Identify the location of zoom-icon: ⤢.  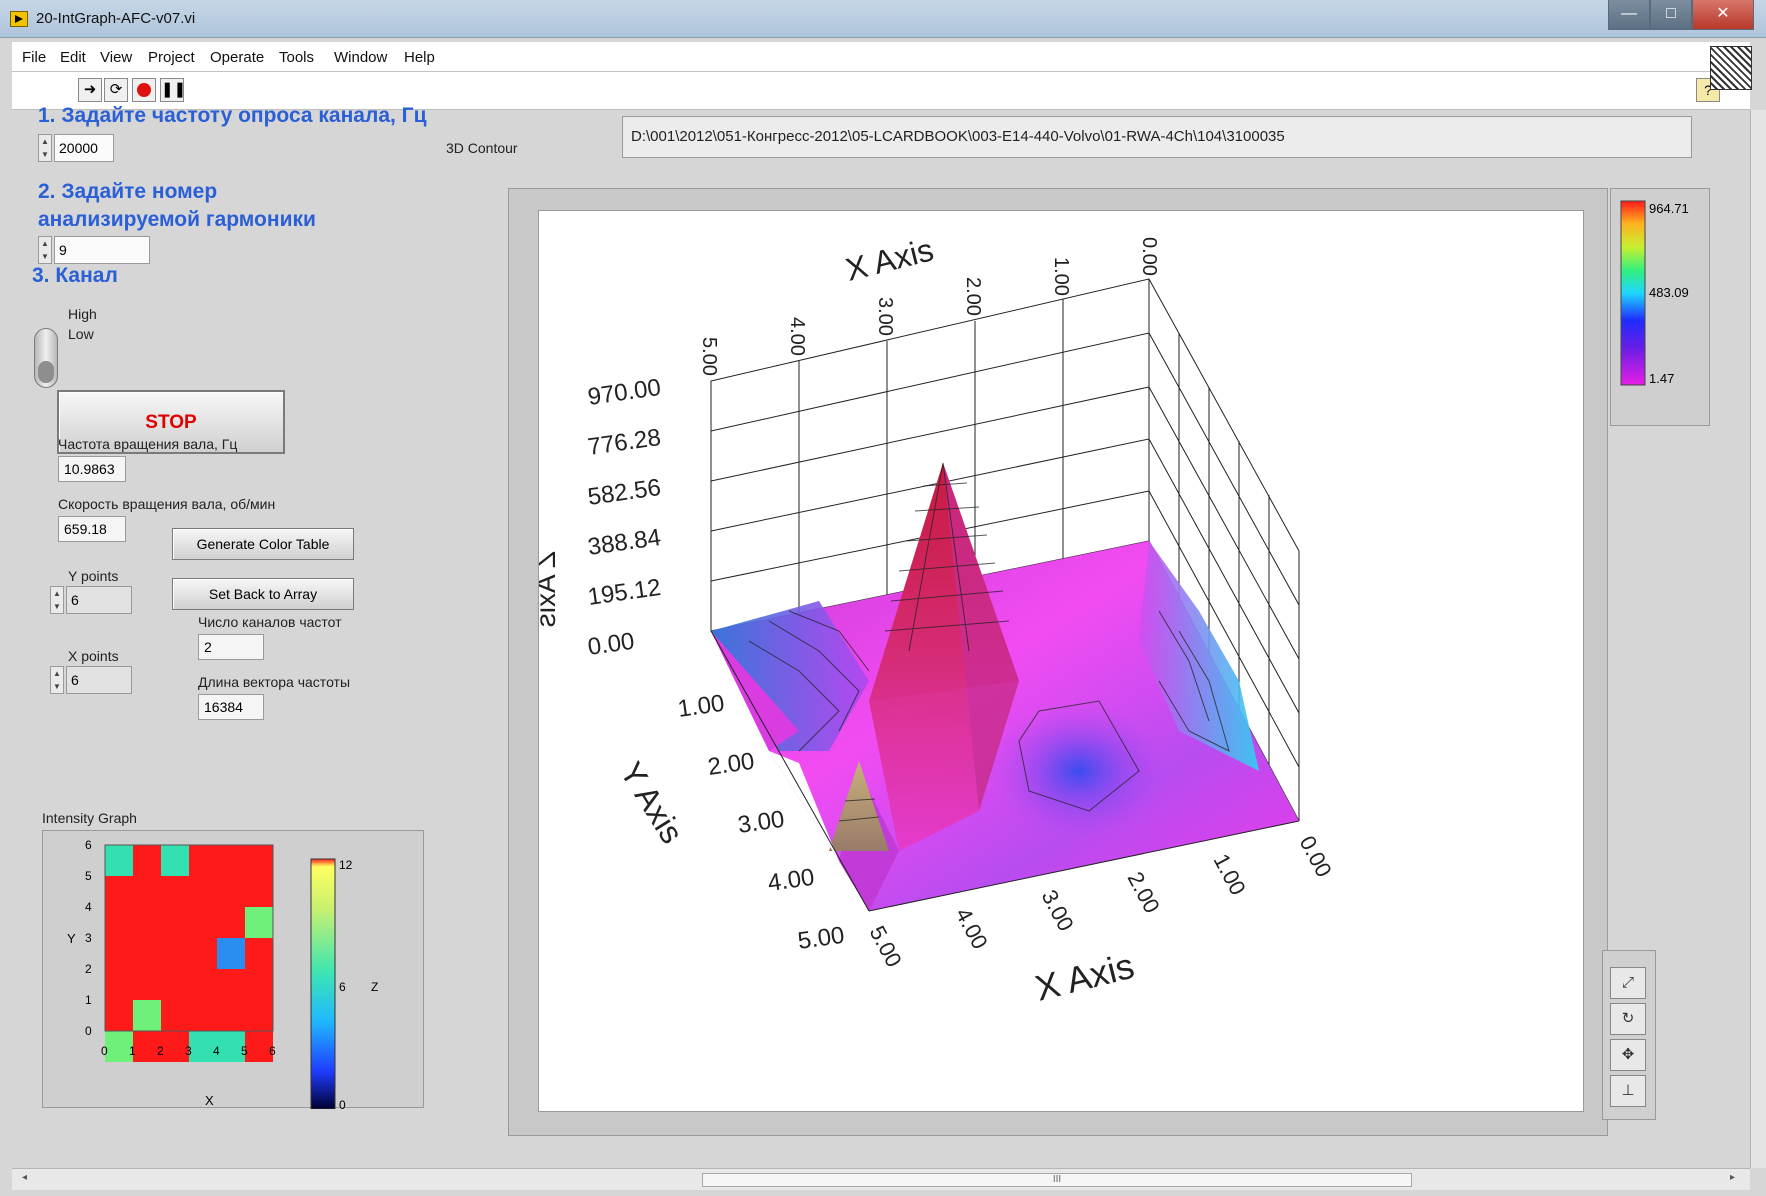
(1628, 983).